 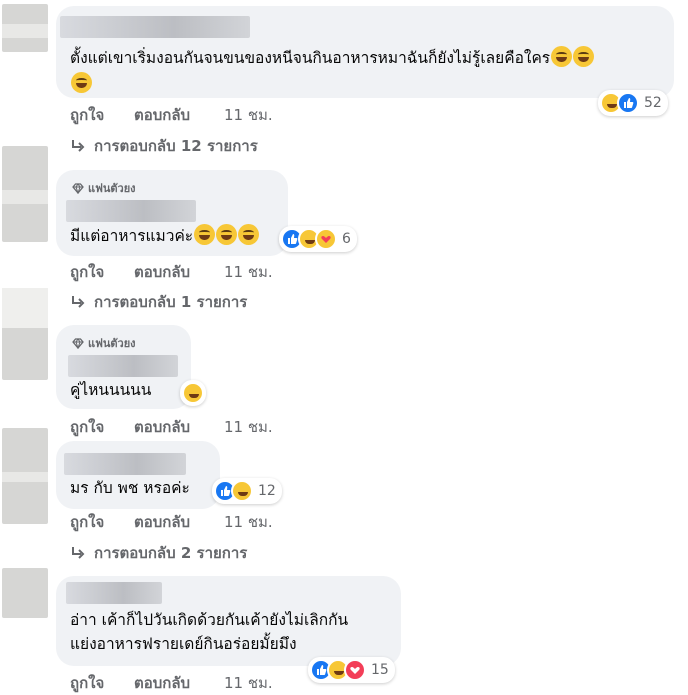 I want to click on comment-text-emoji-line, so click(x=81, y=84).